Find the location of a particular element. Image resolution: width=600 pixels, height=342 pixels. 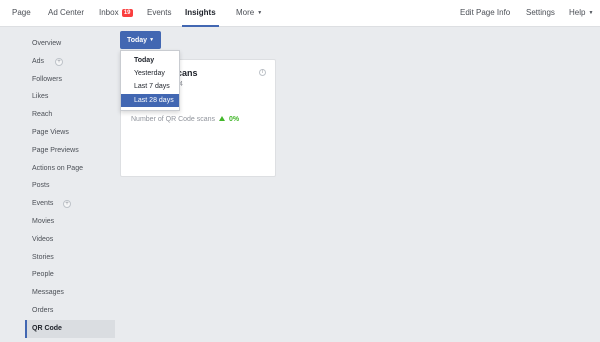

date-range-button: Today ▼ is located at coordinates (140, 40).